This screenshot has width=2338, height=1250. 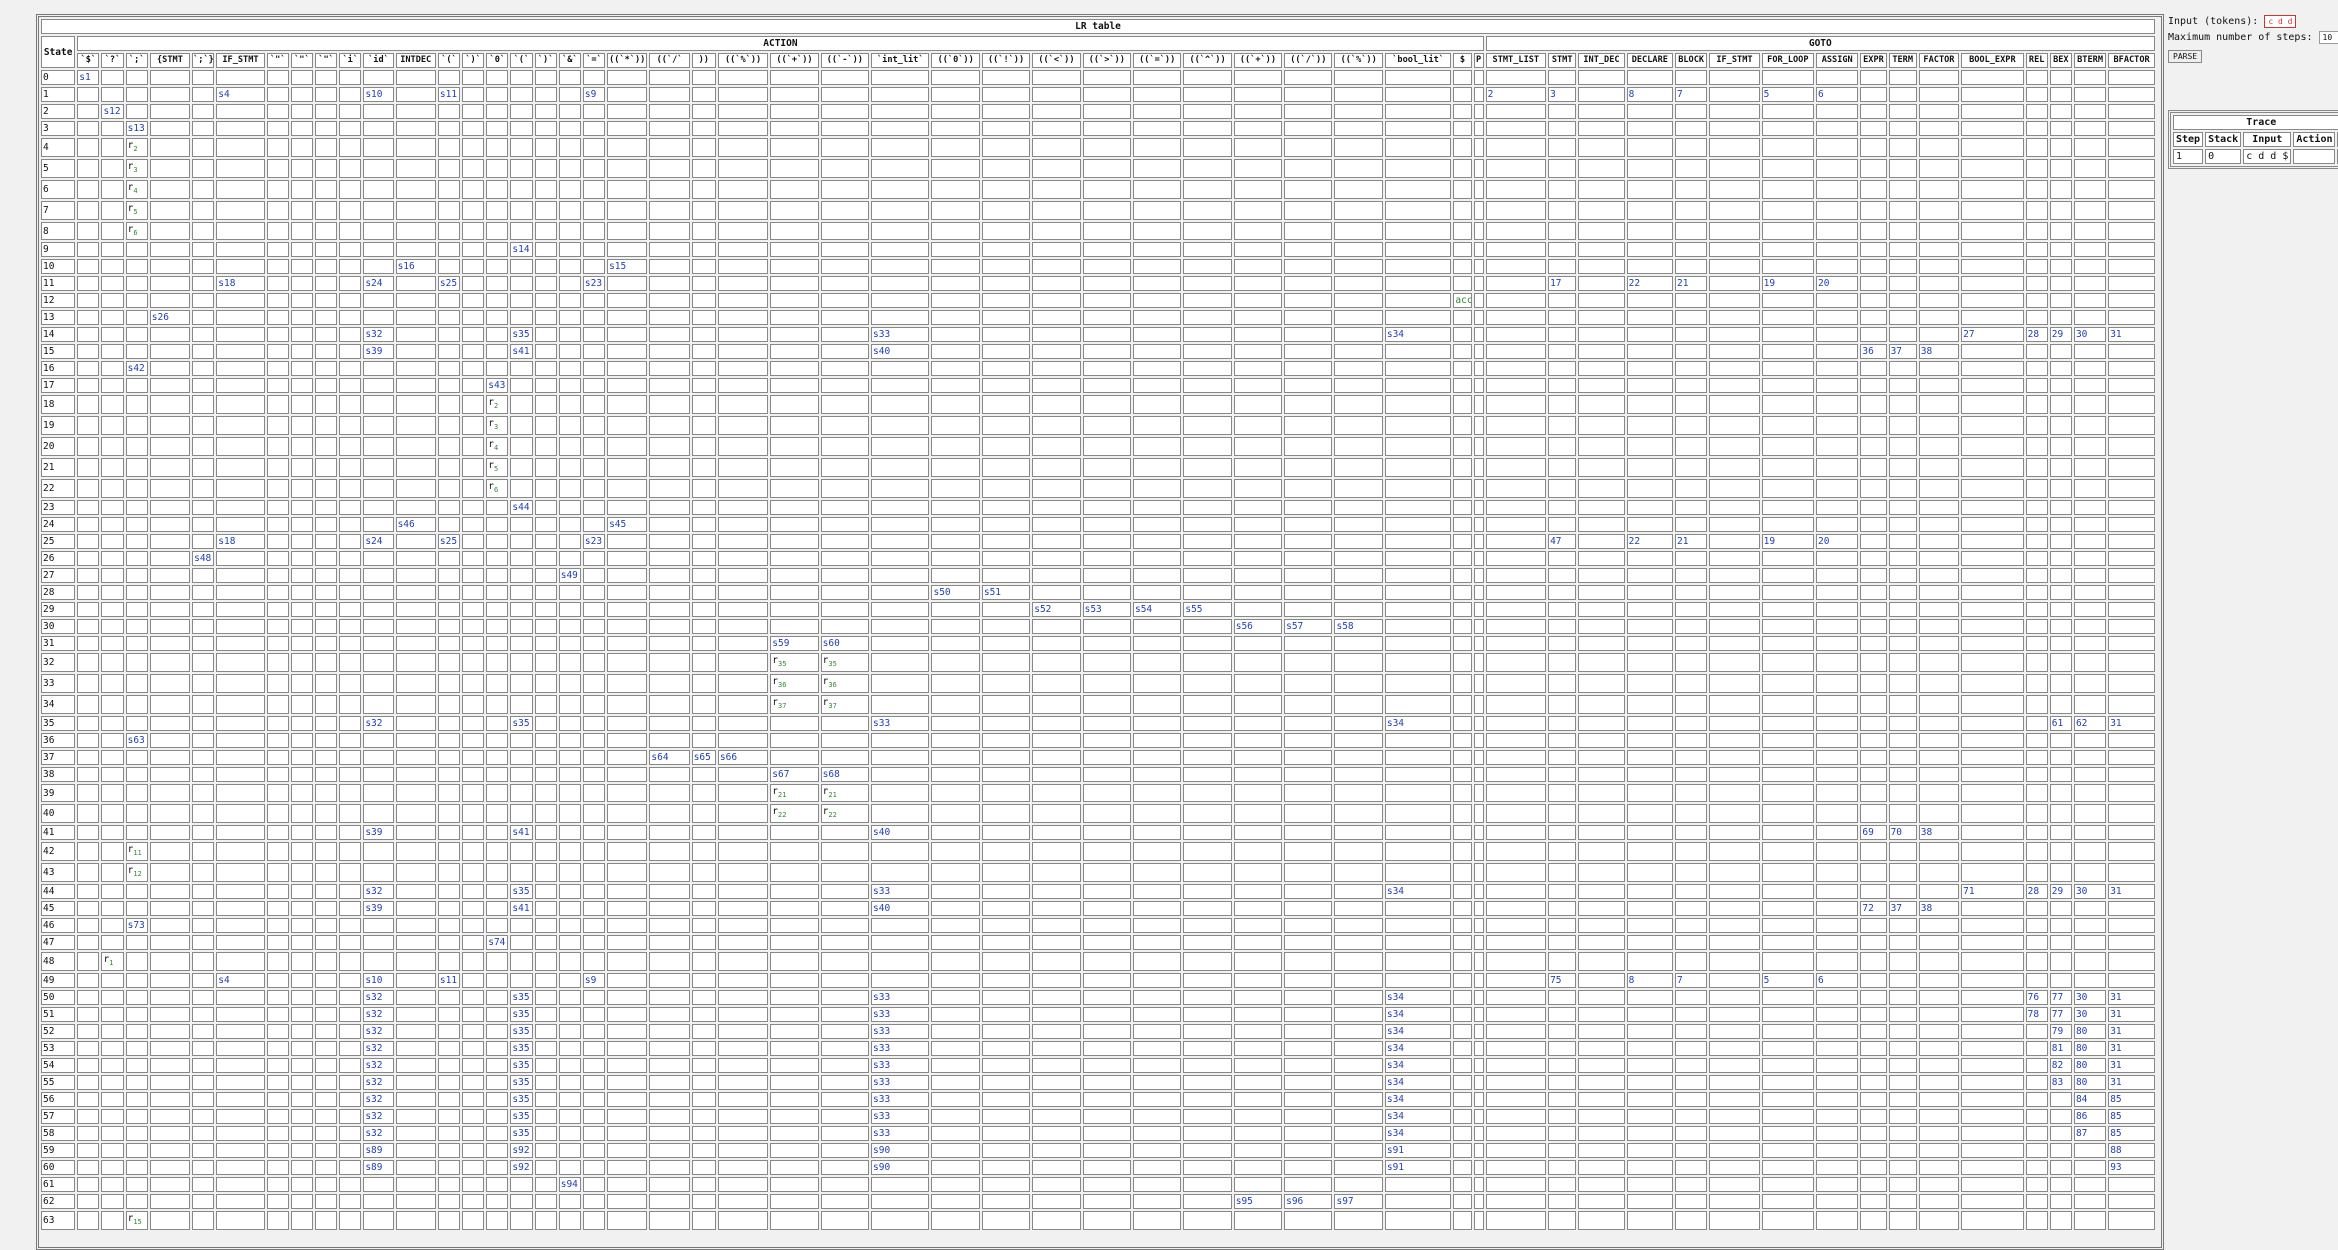 What do you see at coordinates (2255, 156) in the screenshot?
I see `trace-row: 10c d d $` at bounding box center [2255, 156].